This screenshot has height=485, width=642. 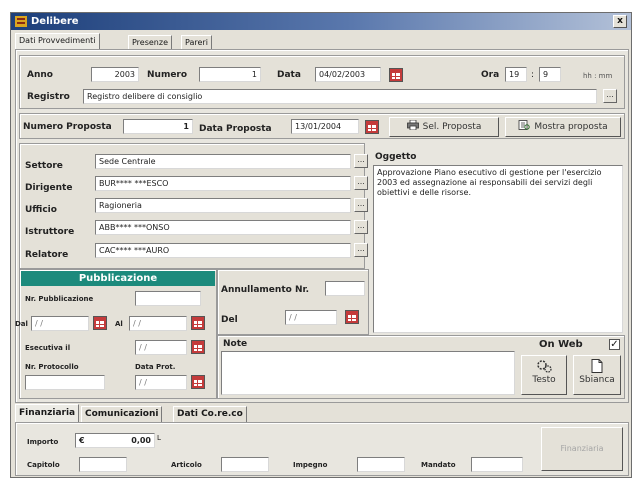 I want to click on dal-label: Dal, so click(x=21, y=324).